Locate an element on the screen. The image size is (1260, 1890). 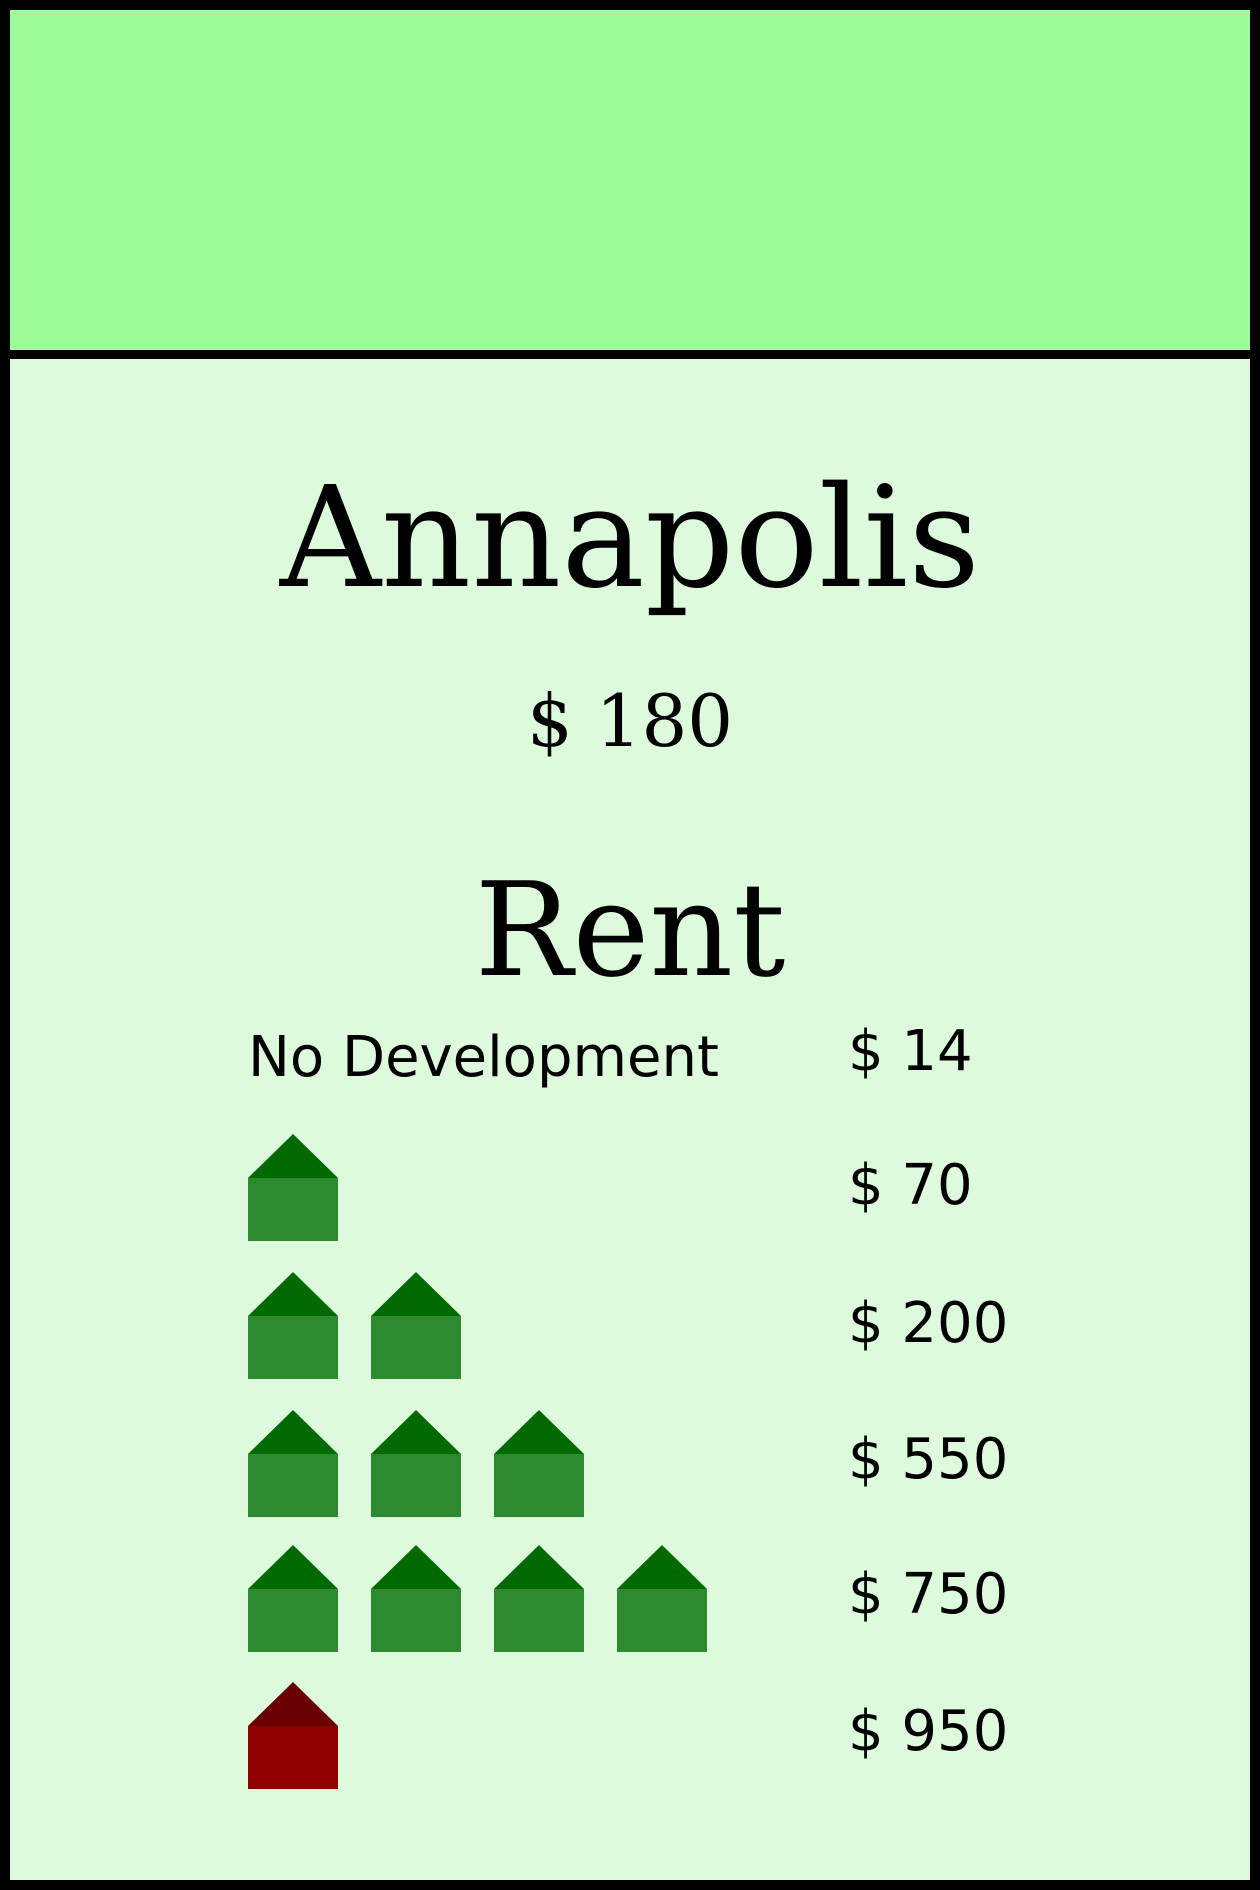
rent-row-no-development: No Development $ 14 is located at coordinates (648, 1082).